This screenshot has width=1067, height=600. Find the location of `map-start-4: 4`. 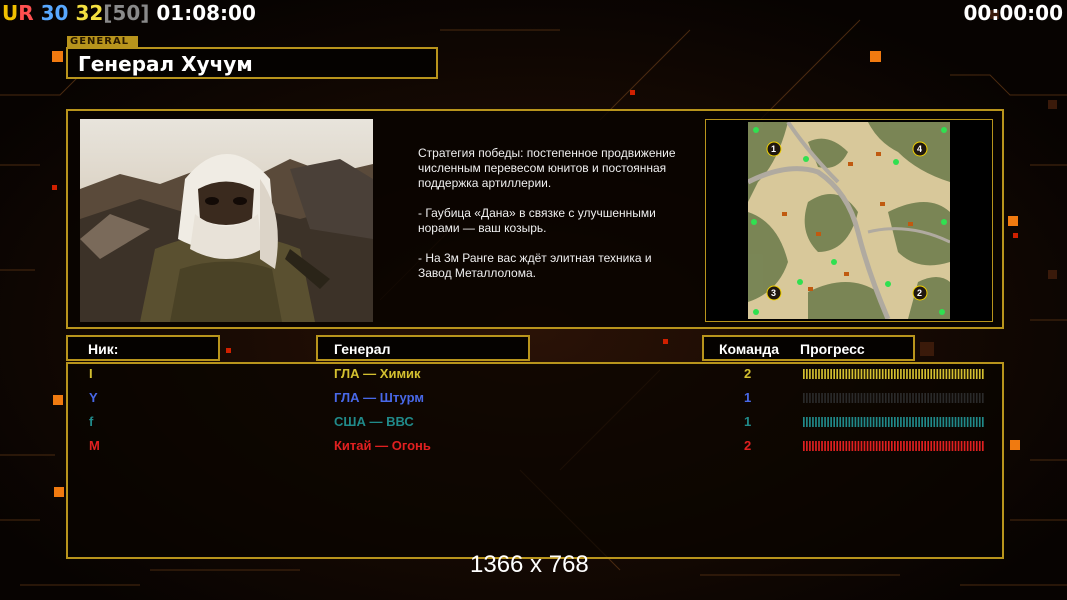

map-start-4: 4 is located at coordinates (919, 149).